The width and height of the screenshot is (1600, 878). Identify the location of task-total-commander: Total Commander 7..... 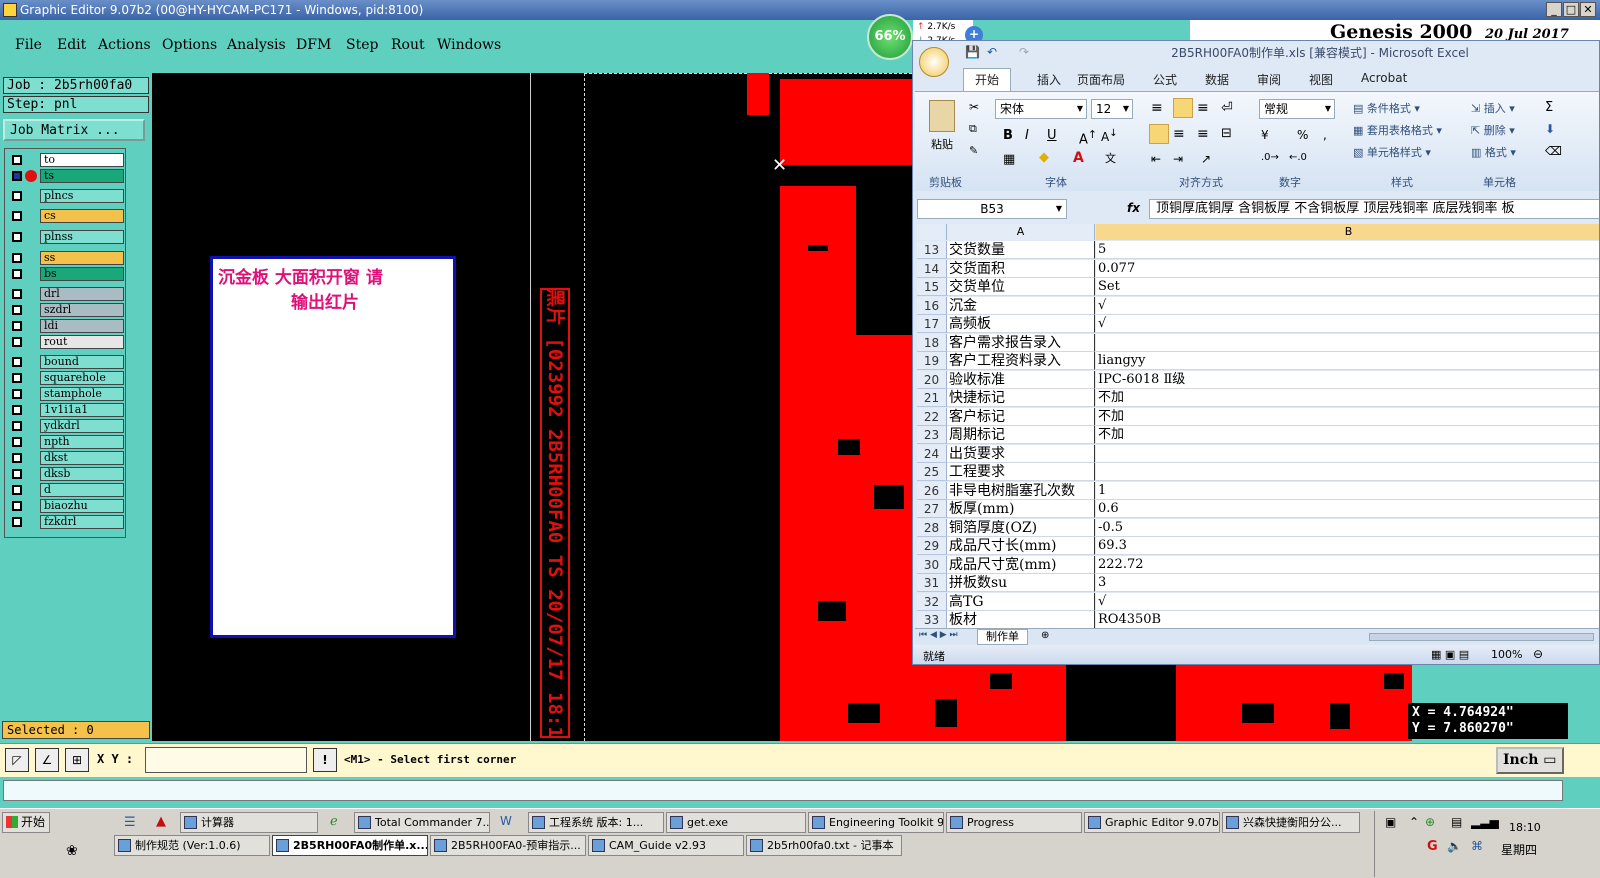
(422, 822).